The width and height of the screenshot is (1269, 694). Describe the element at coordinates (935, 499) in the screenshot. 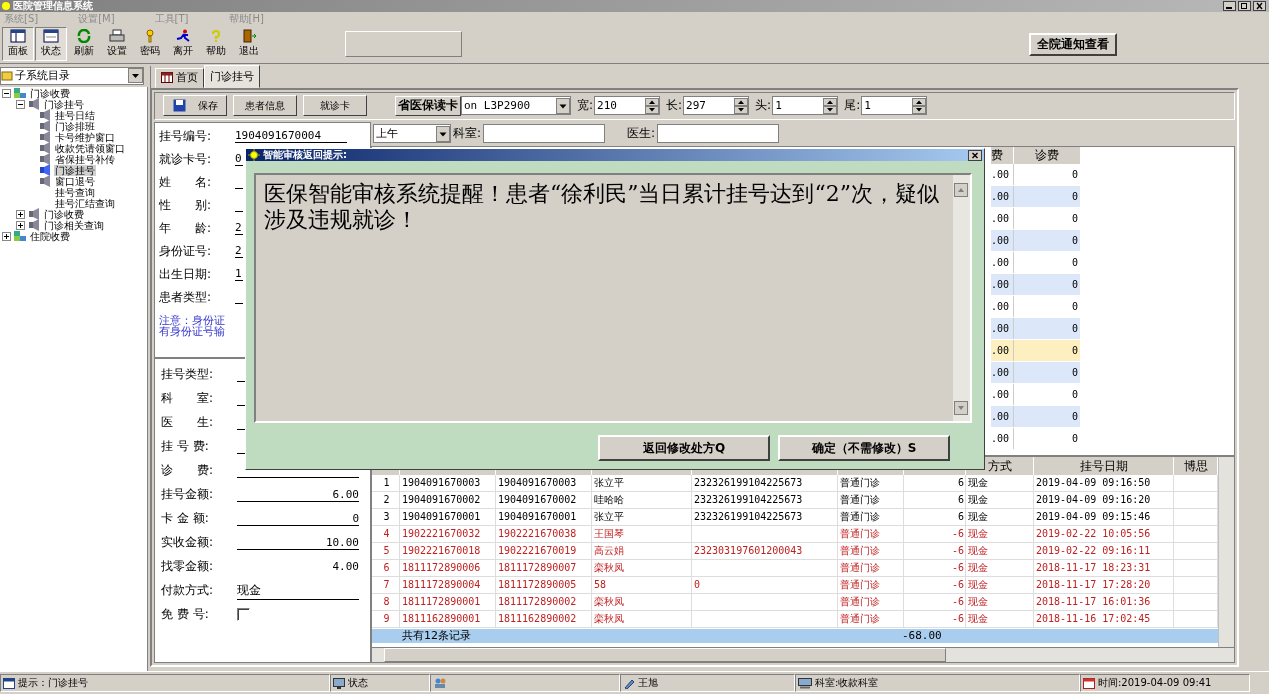

I see `table-cell: 6` at that location.